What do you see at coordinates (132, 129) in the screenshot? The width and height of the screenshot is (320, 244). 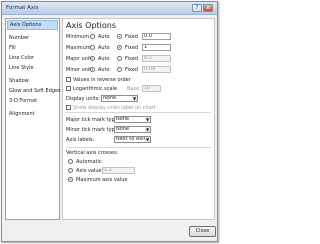 I see `minor-tick-select: None ▼` at bounding box center [132, 129].